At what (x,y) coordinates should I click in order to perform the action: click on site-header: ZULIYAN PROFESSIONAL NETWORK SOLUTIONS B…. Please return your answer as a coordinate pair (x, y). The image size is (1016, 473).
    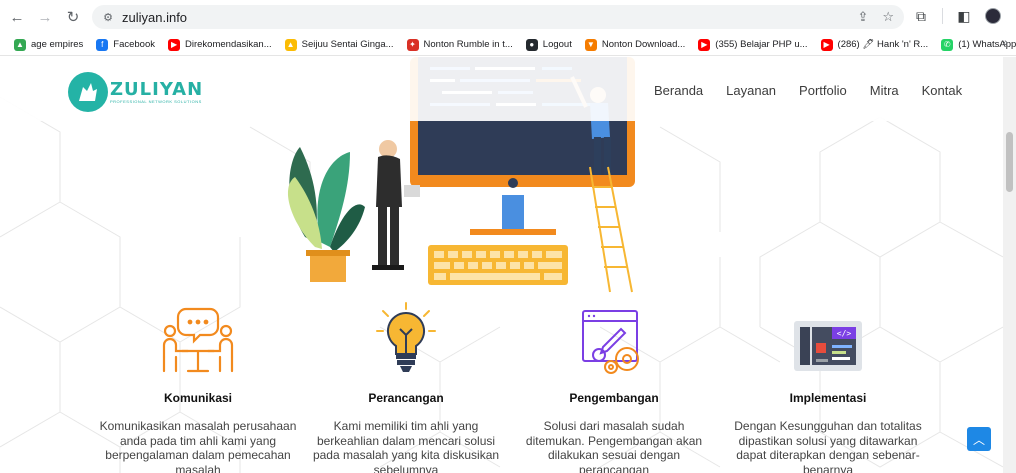
    Looking at the image, I should click on (501, 89).